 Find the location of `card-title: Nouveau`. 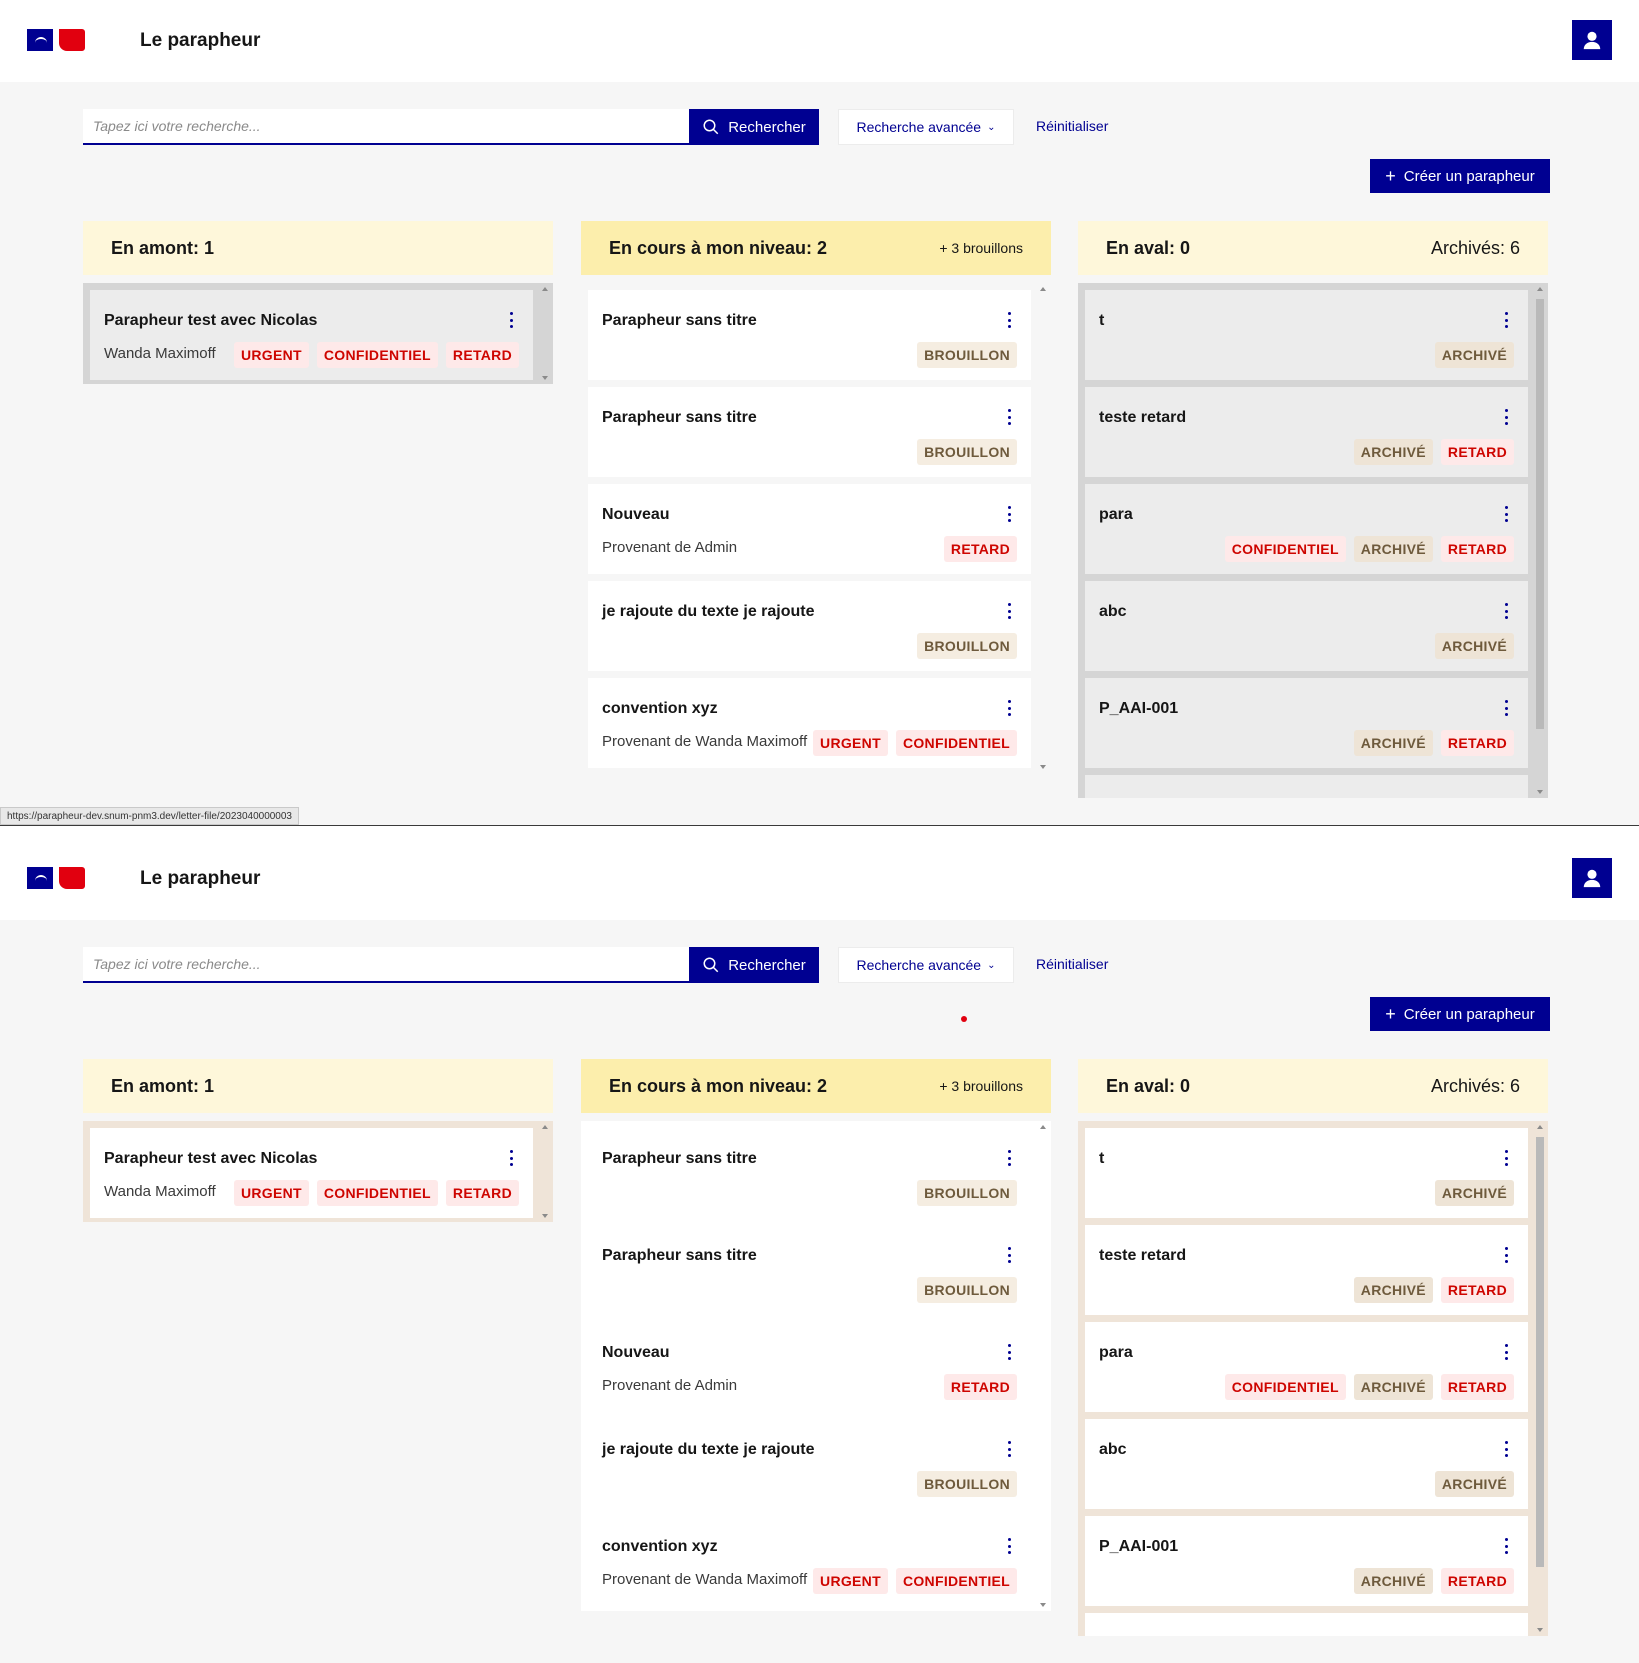

card-title: Nouveau is located at coordinates (636, 514).